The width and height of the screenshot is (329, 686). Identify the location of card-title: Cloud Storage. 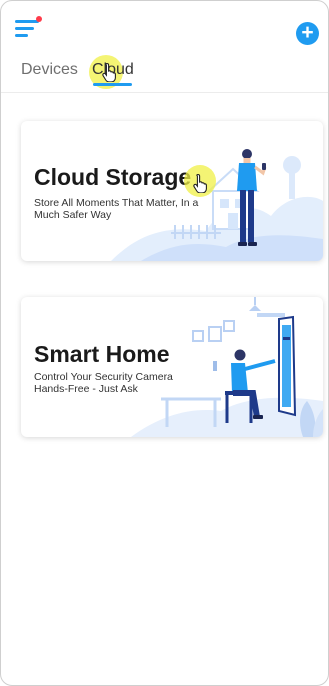
(113, 177).